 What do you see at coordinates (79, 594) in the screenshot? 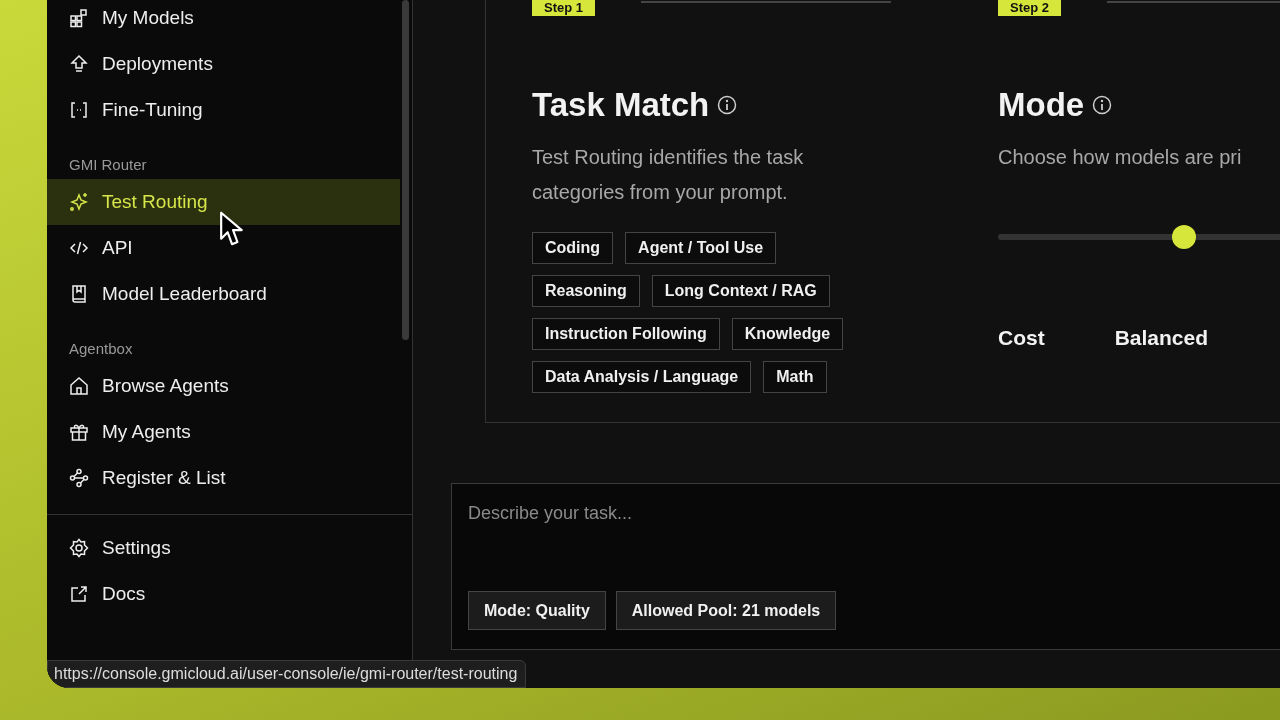
I see `external-link-icon` at bounding box center [79, 594].